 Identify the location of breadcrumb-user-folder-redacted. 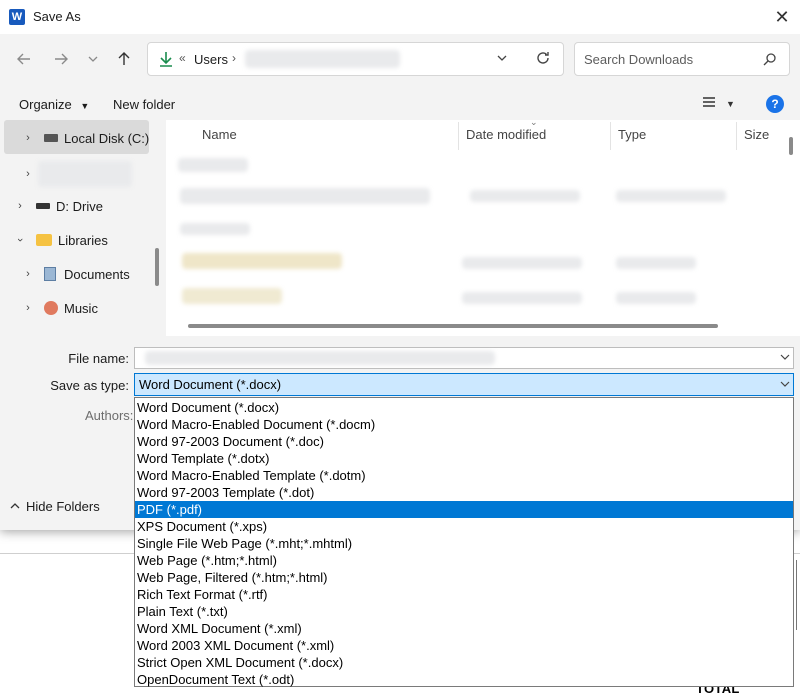
(322, 59).